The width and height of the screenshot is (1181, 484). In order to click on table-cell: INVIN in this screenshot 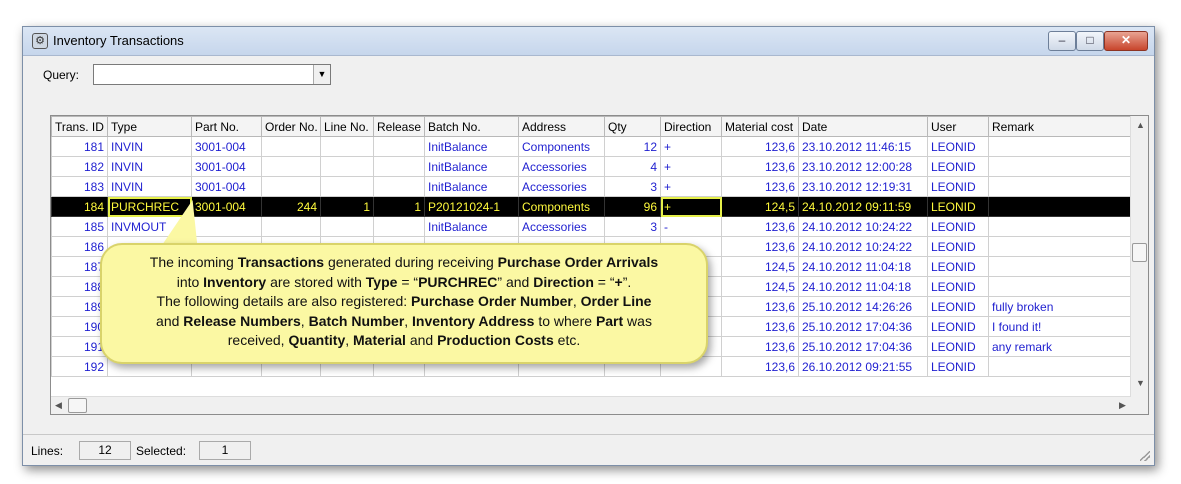, I will do `click(149, 146)`.